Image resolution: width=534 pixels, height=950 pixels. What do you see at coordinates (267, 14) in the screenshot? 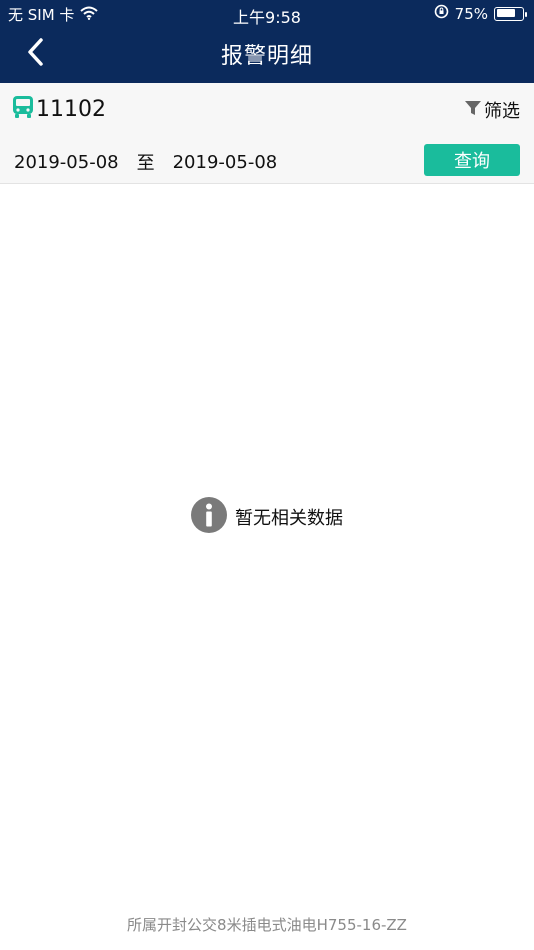
I see `status-bar: 无 SIM 卡 上午9:58 75%` at bounding box center [267, 14].